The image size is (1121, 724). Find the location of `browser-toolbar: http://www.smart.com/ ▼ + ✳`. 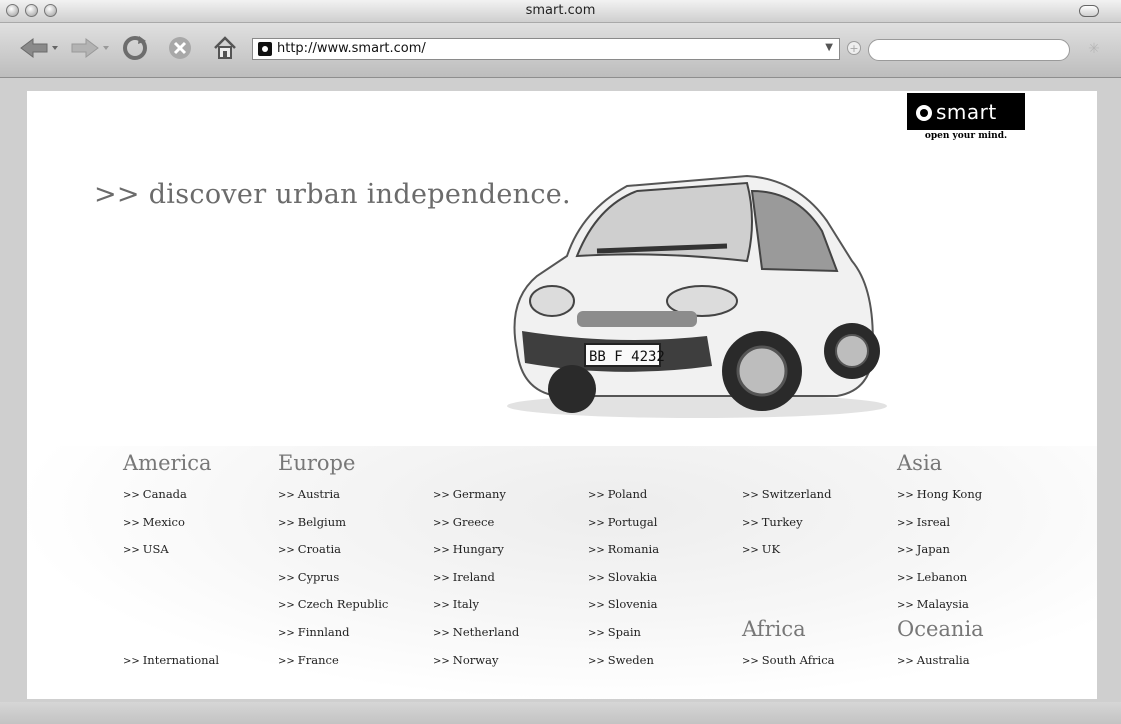

browser-toolbar: http://www.smart.com/ ▼ + ✳ is located at coordinates (560, 50).